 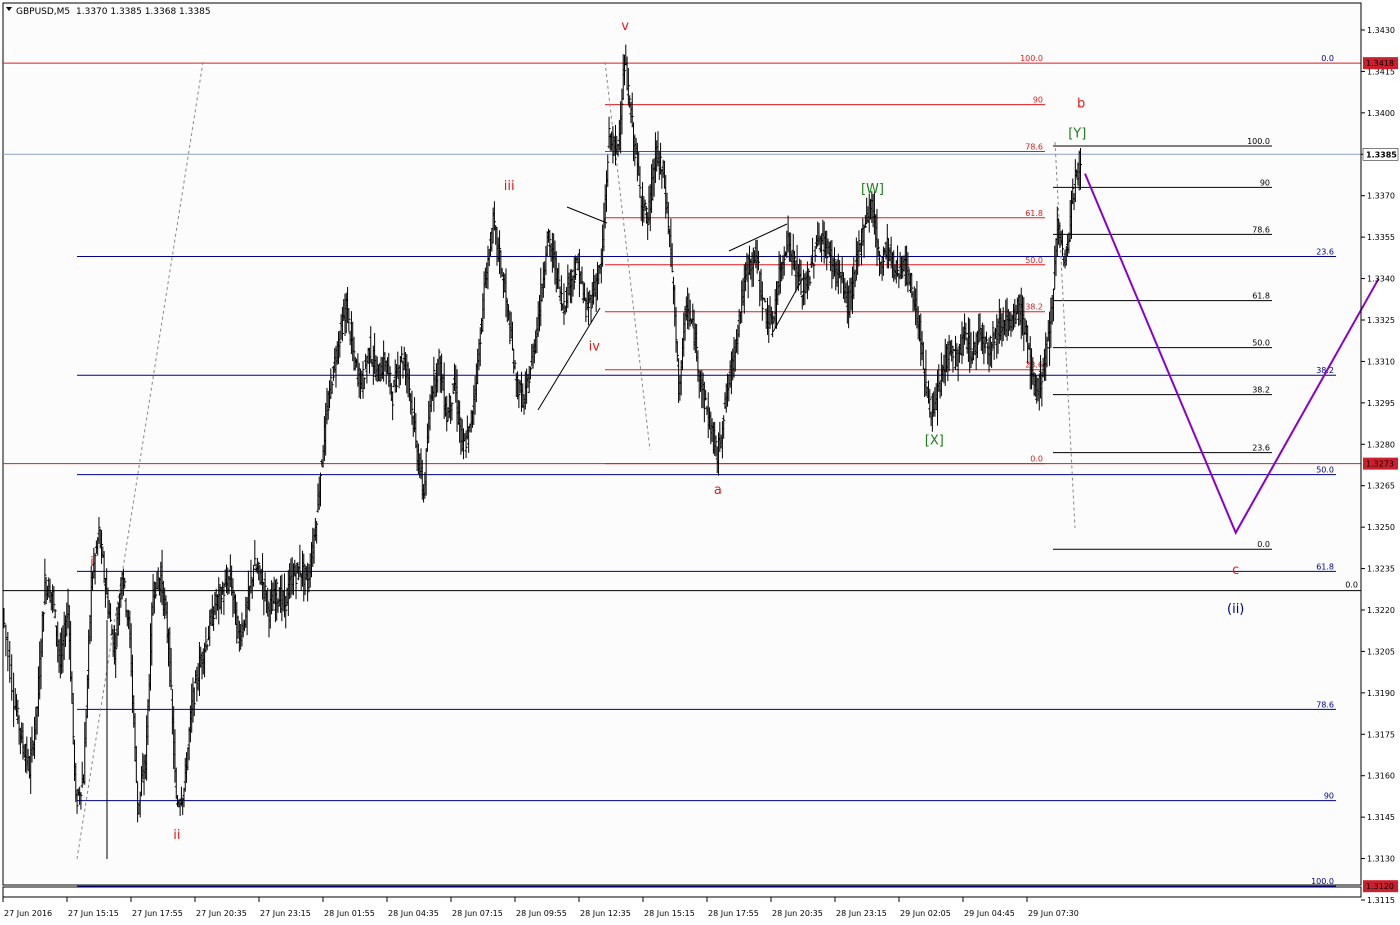 I want to click on y-tick-label: 1.3145, so click(x=1381, y=817).